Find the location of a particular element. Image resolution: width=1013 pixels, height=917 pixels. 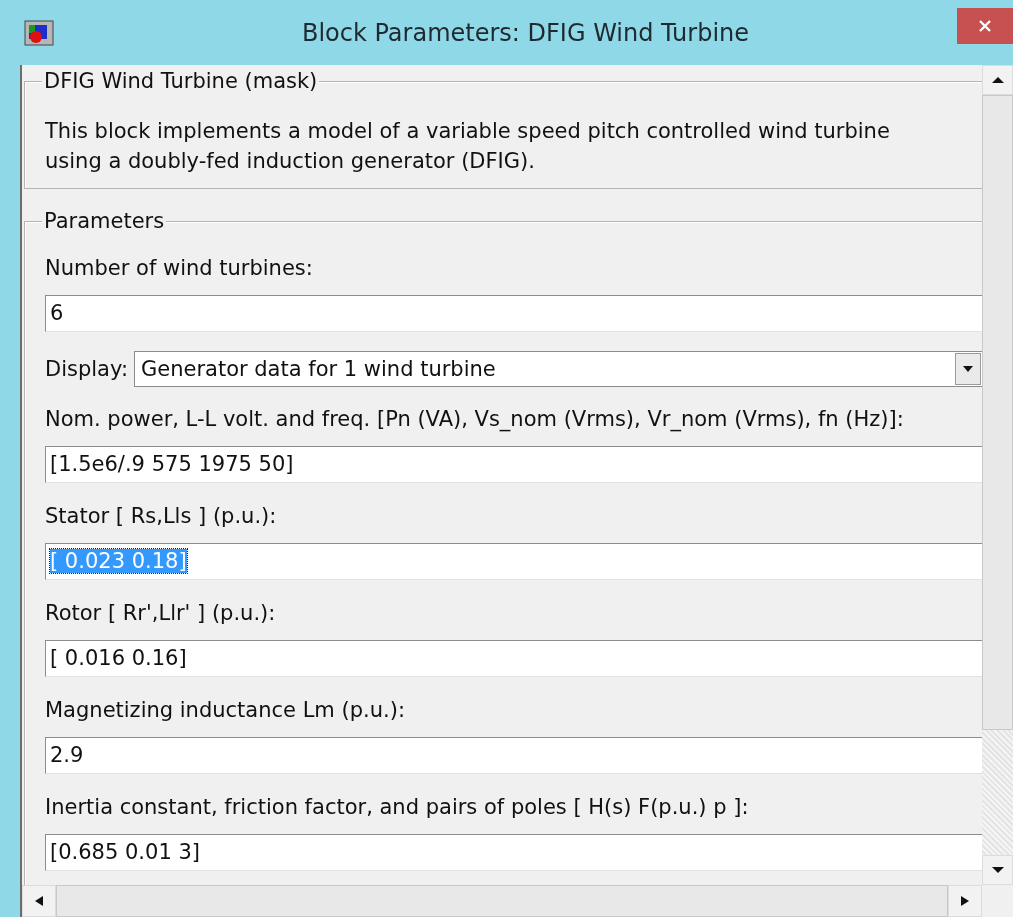

field-label: Nom. power, L-L volt. and freq. [Pn (VA), Vs_nom (Vrms), Vr_nom (Vrms), fn (Hz)]: is located at coordinates (475, 419).